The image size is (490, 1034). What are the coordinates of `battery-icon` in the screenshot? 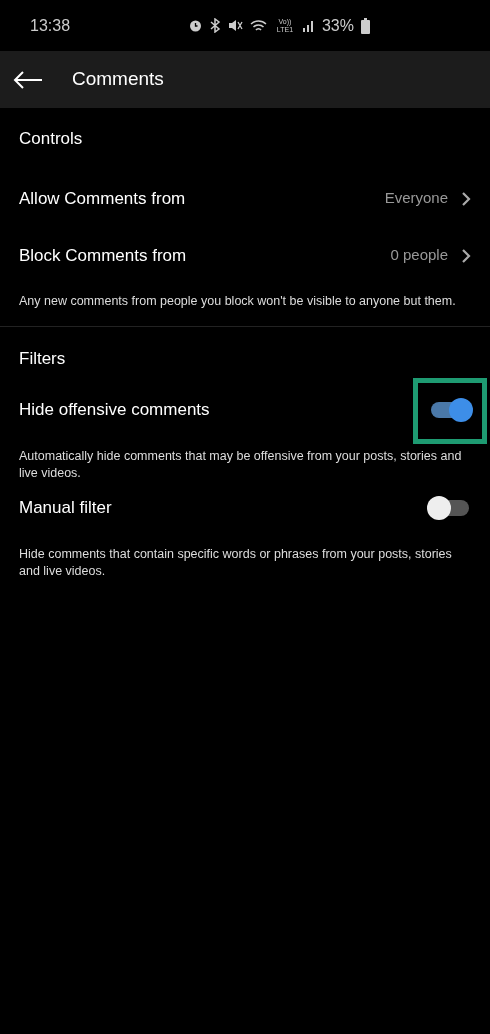 It's located at (365, 25).